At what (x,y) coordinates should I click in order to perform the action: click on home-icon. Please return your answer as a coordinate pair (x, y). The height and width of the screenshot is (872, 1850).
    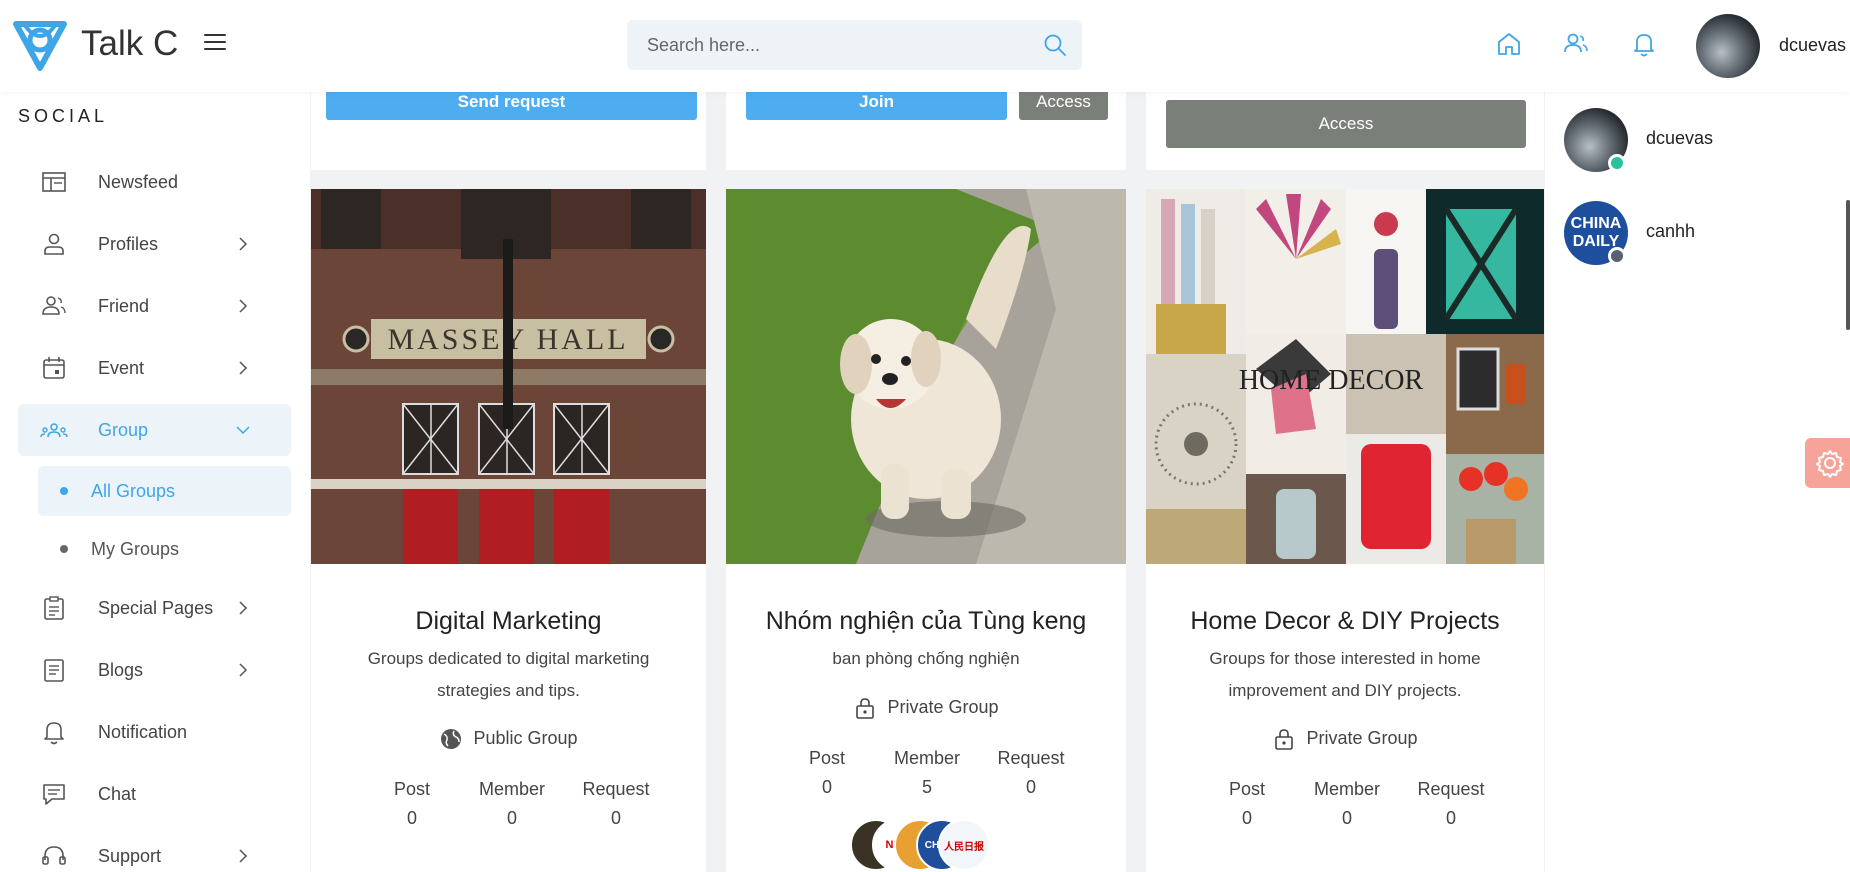
    Looking at the image, I should click on (1509, 44).